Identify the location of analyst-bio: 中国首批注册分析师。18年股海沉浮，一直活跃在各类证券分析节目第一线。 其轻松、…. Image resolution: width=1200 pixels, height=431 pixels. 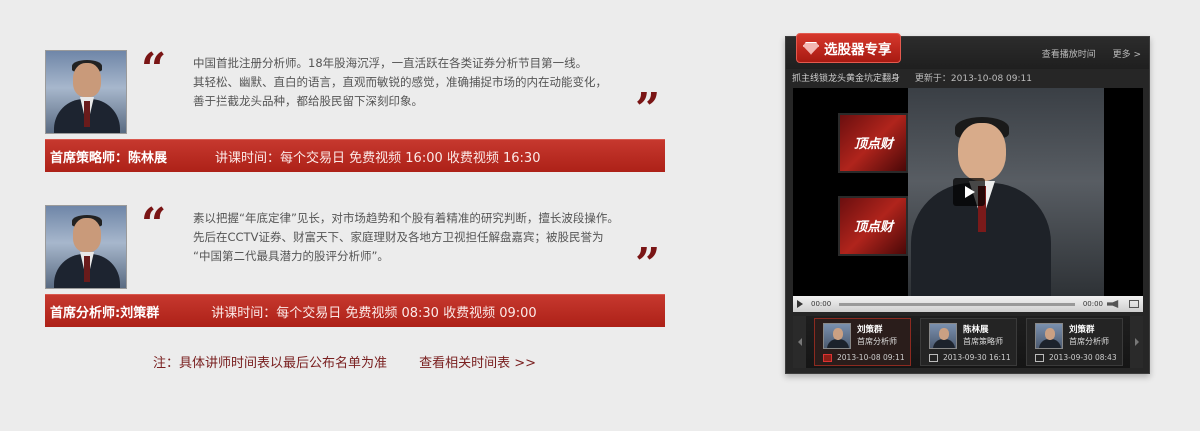
(413, 82).